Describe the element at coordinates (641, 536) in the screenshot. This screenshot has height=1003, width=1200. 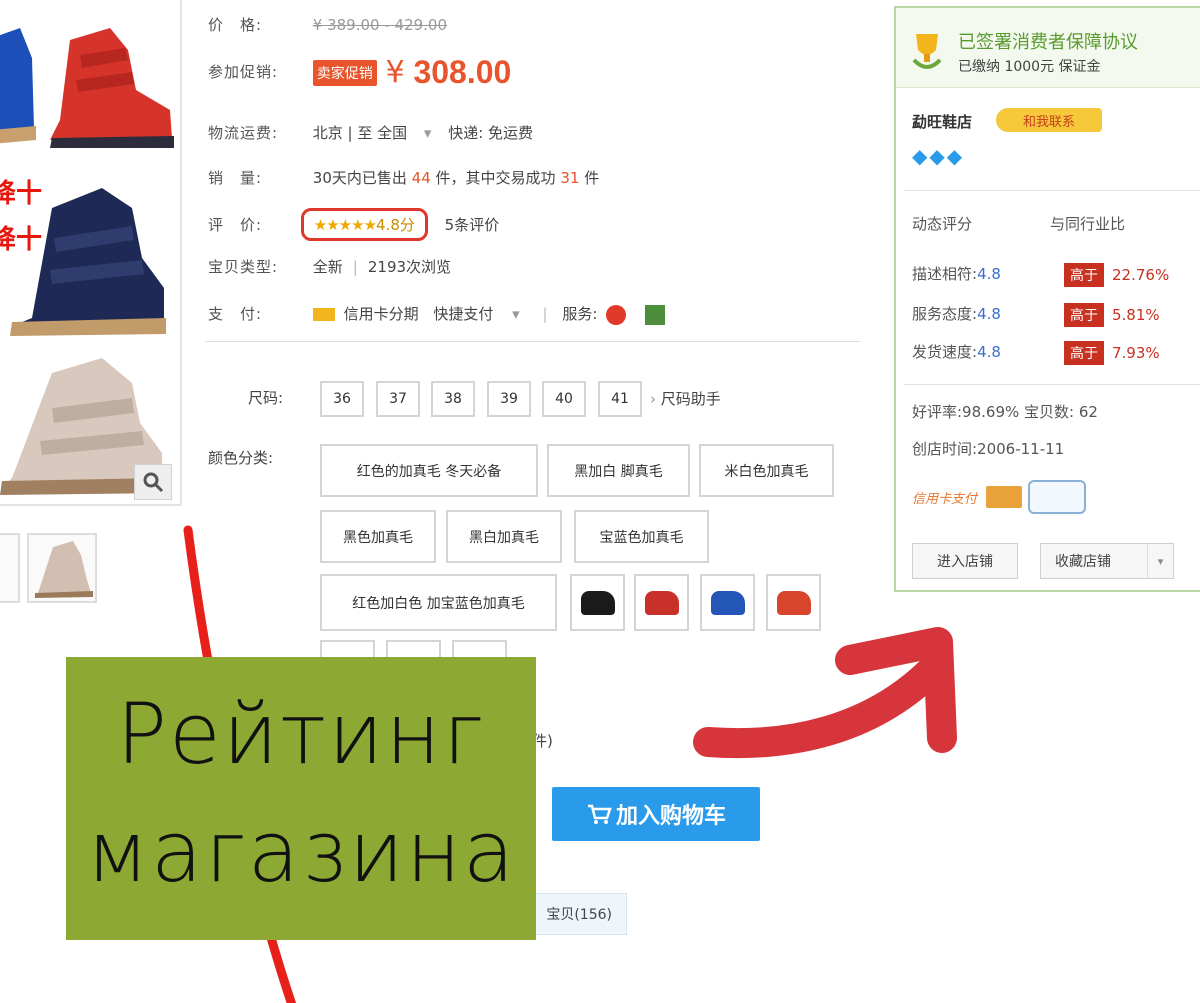
I see `color-option: 宝蓝色加真毛` at that location.